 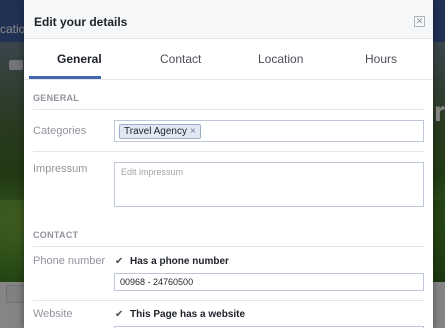 I want to click on phone-number-input: 00968 - 24760500, so click(x=269, y=282).